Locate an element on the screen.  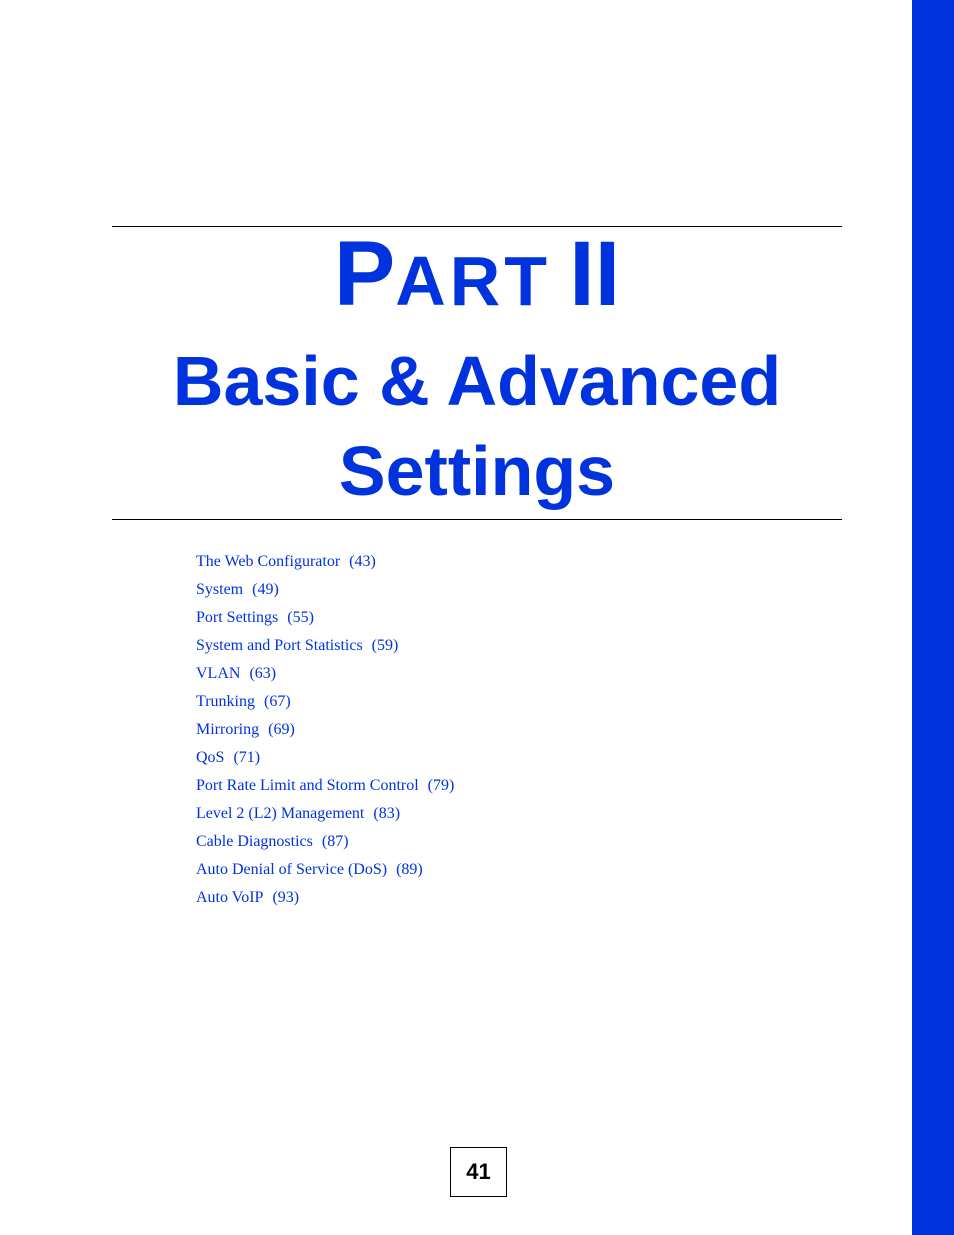
toc-page: (93) is located at coordinates (286, 897).